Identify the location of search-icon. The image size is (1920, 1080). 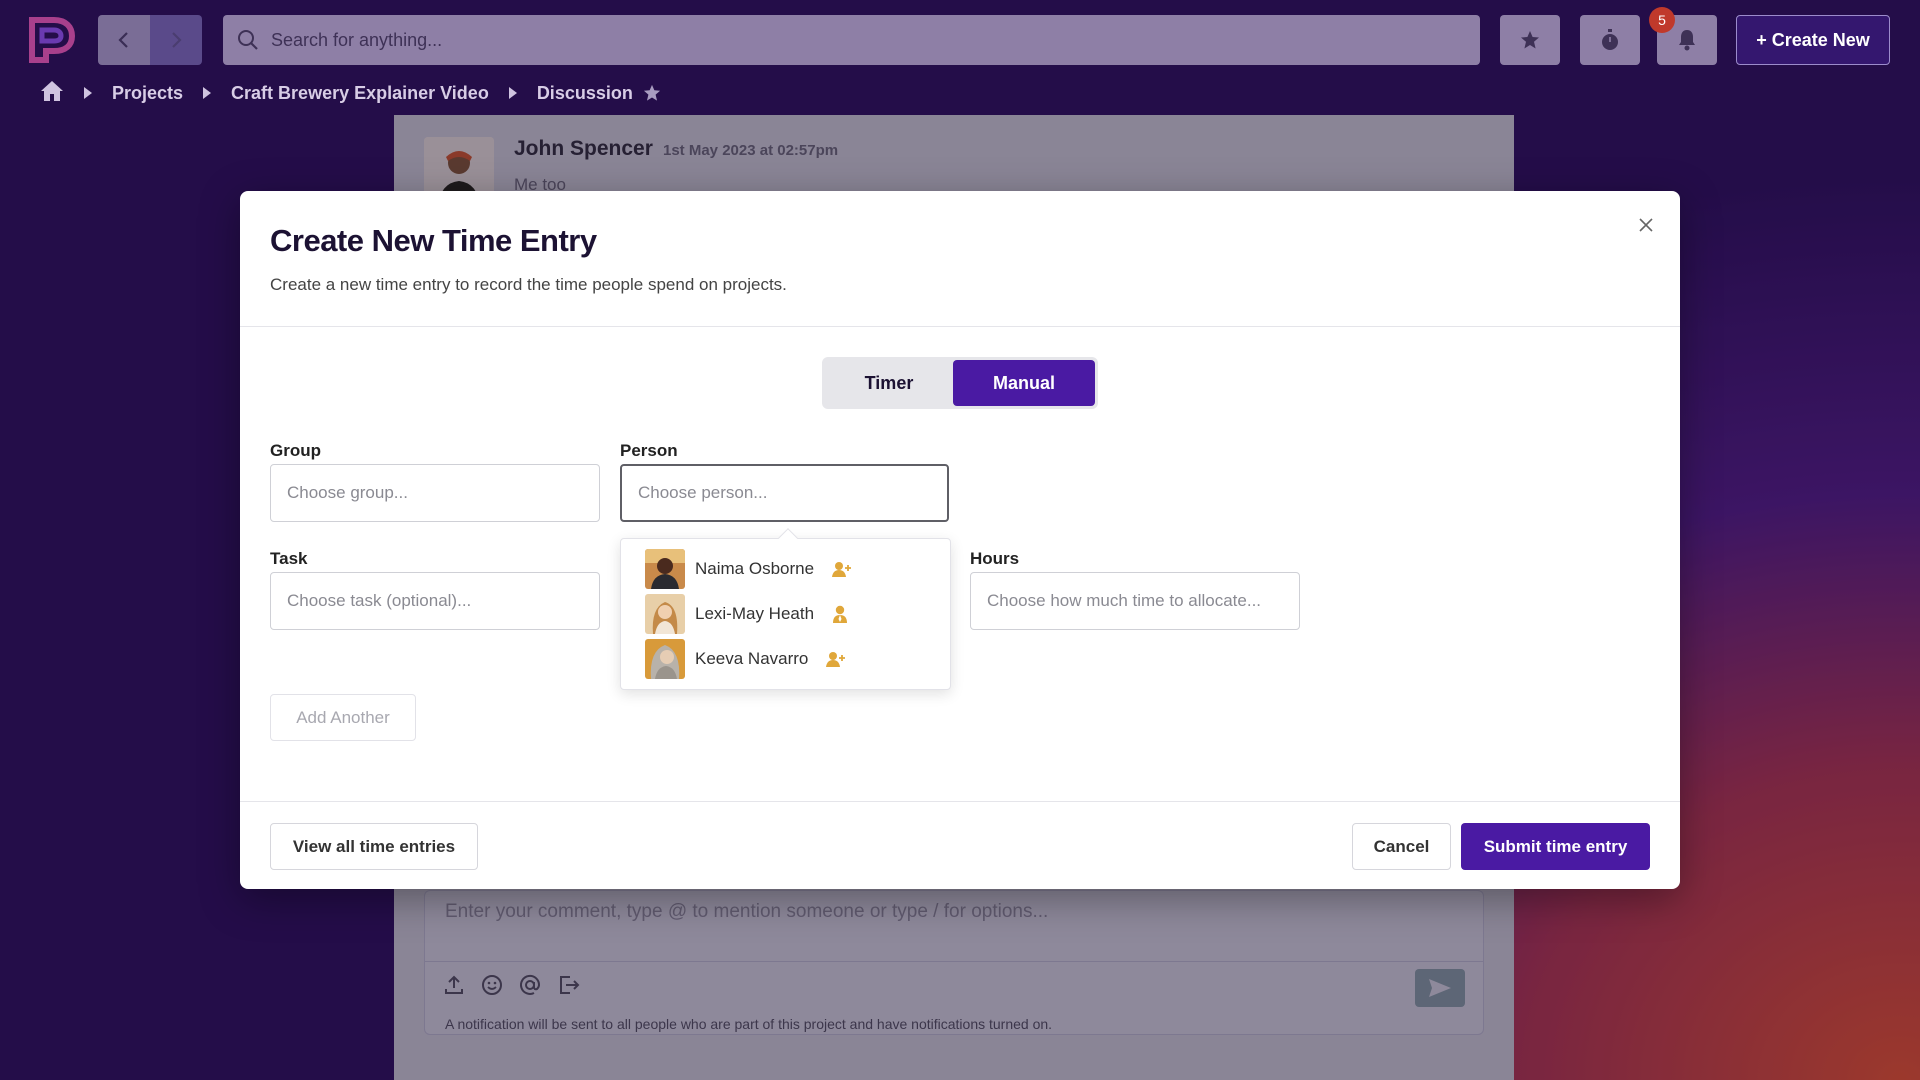
(248, 40).